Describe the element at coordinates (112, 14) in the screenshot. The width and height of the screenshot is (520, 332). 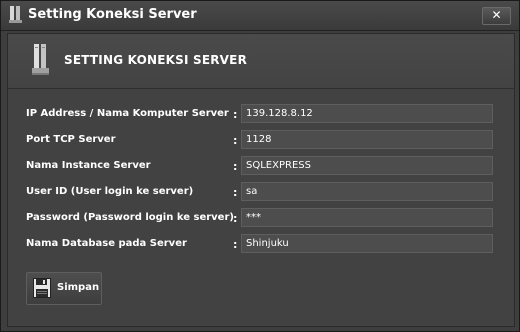
I see `window-title: Setting Koneksi Server` at that location.